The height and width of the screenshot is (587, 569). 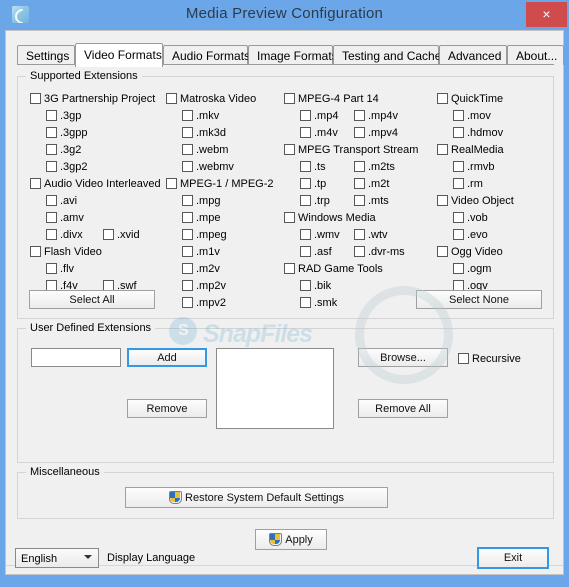 What do you see at coordinates (293, 55) in the screenshot?
I see `tab-image-formats: Image Formats` at bounding box center [293, 55].